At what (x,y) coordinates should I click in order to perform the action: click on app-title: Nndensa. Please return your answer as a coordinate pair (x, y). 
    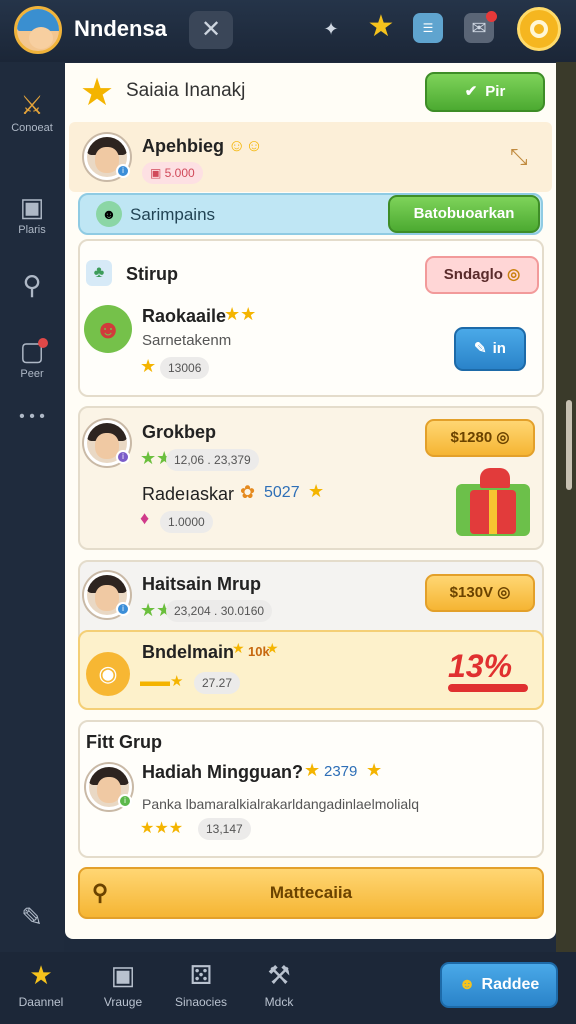
    Looking at the image, I should click on (120, 28).